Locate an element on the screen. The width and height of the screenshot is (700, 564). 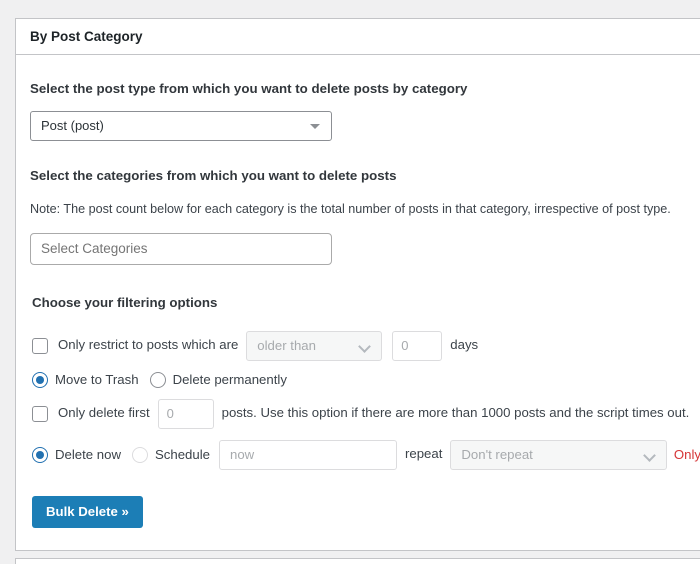
schedule-datetime-input is located at coordinates (307, 454).